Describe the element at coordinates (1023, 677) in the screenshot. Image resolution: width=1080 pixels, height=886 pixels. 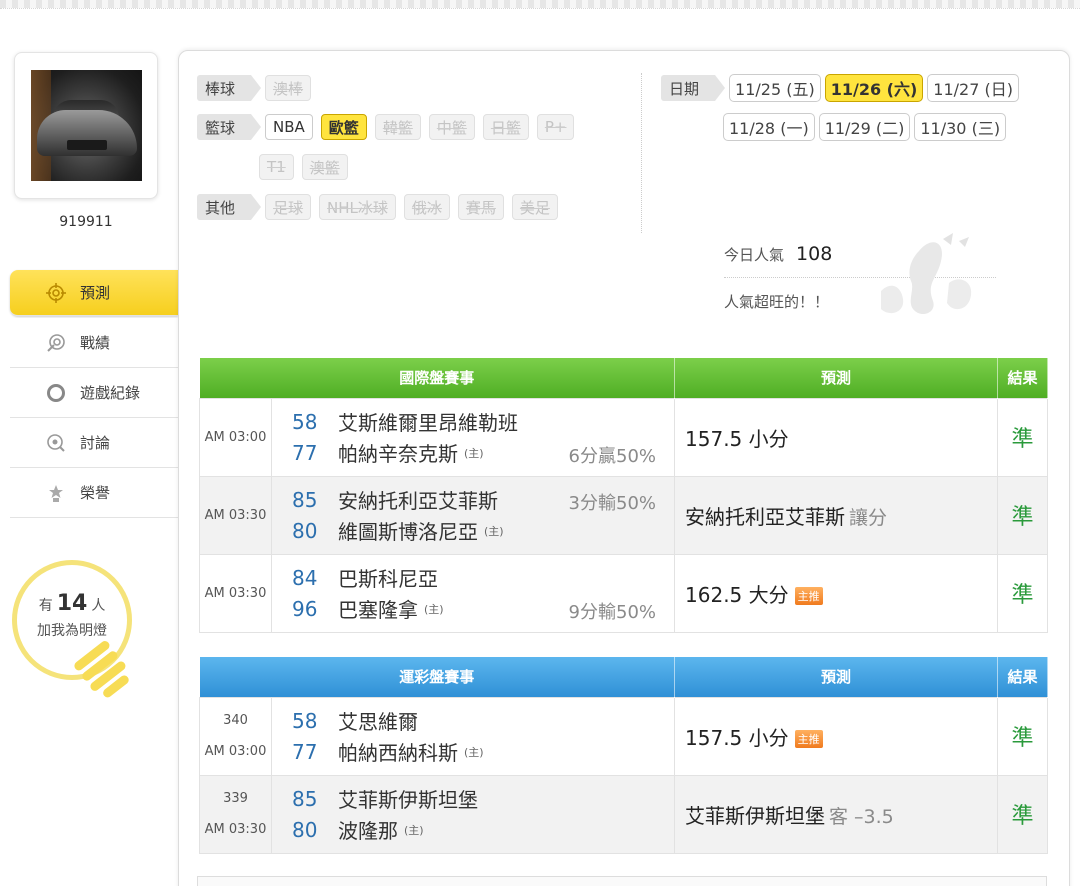
I see `lottery-header-result: 結果` at that location.